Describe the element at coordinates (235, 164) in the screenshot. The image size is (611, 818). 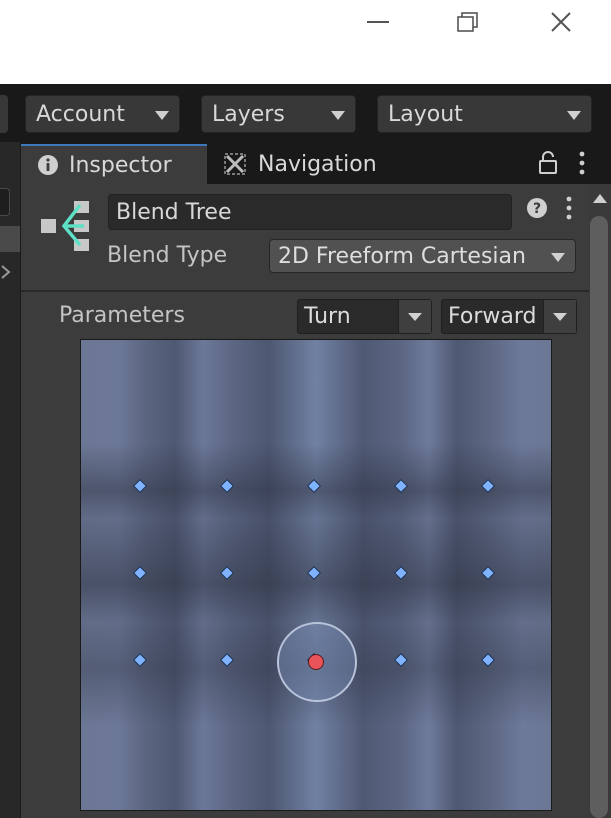
I see `navigation-icon` at that location.